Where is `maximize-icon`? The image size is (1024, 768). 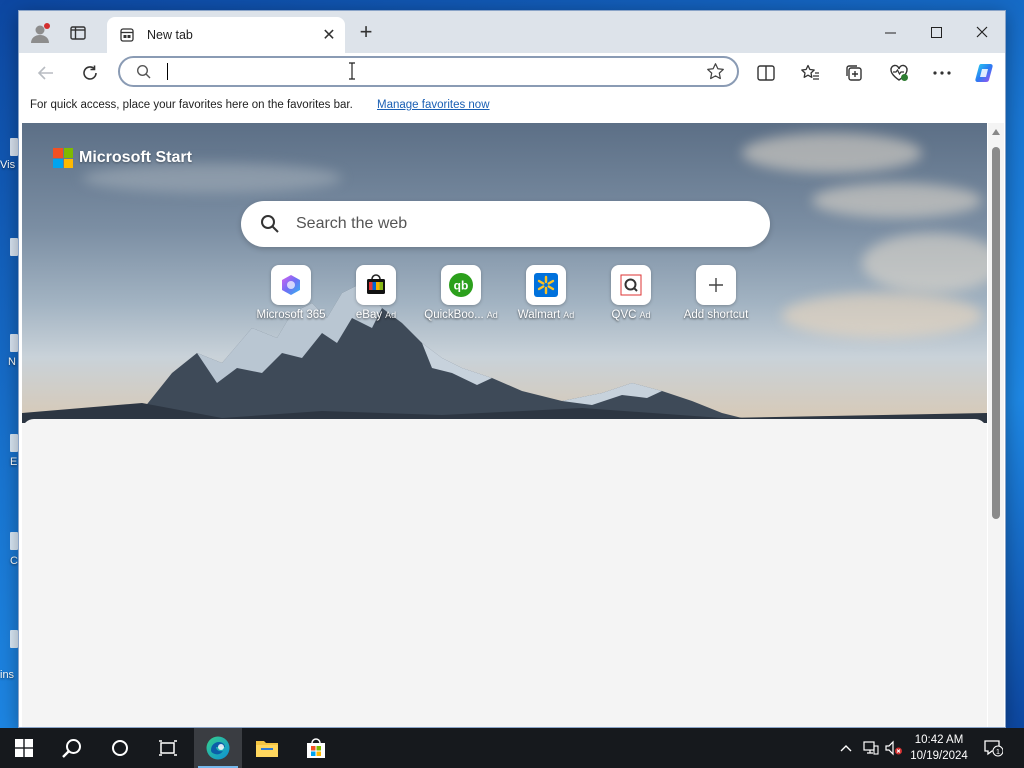 maximize-icon is located at coordinates (936, 32).